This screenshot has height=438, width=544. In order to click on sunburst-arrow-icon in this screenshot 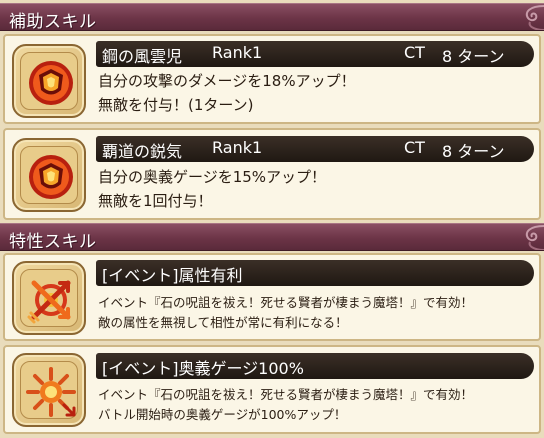, I will do `click(49, 390)`.